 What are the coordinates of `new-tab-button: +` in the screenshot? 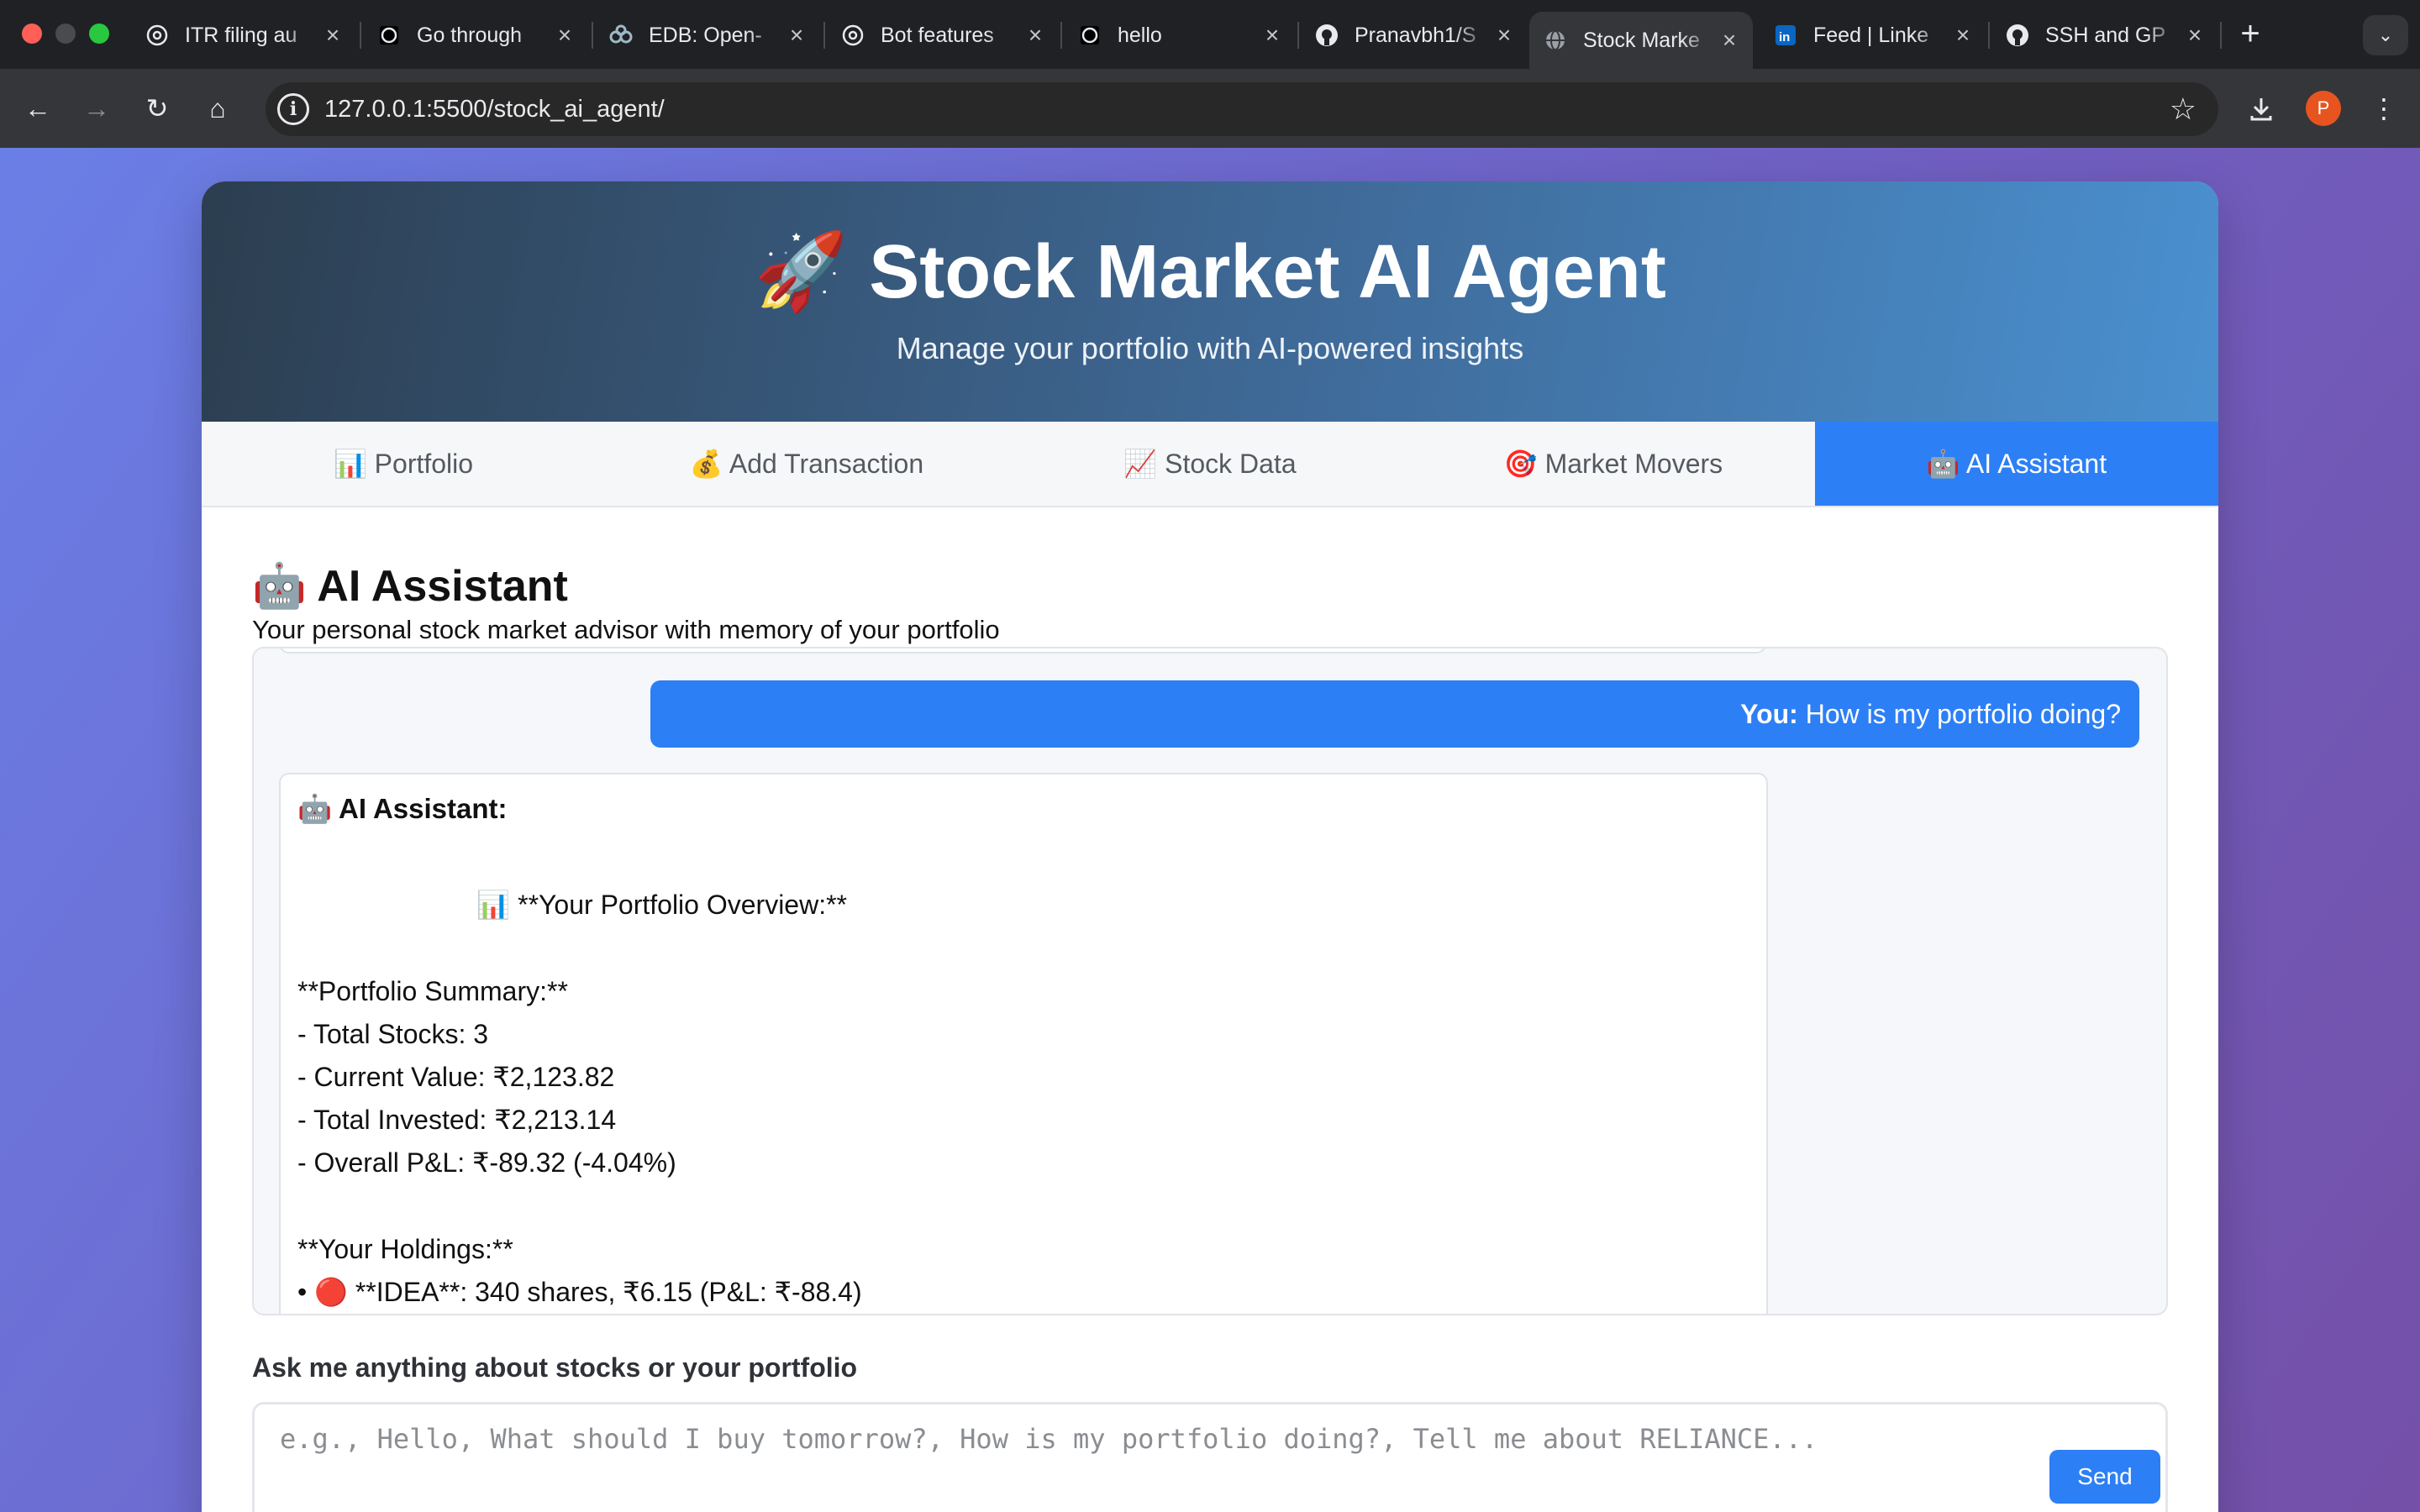 It's located at (2250, 33).